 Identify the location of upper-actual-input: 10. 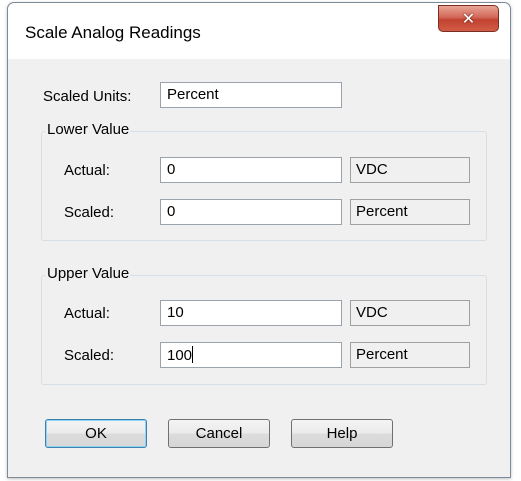
(251, 313).